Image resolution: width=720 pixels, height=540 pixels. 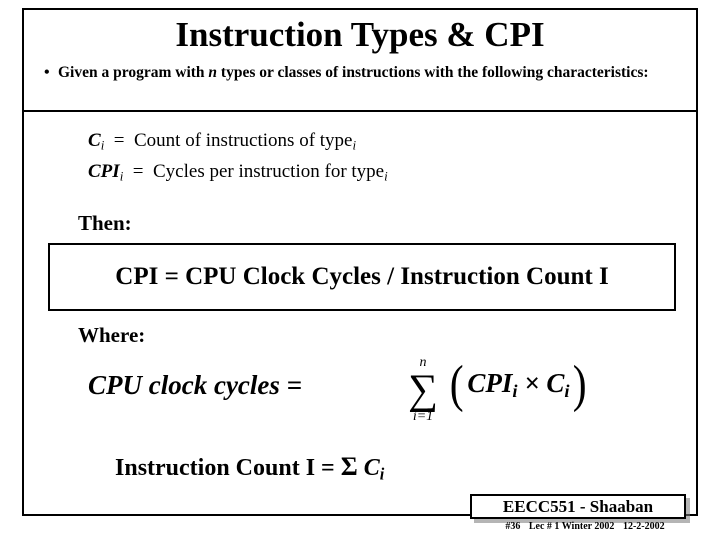 I want to click on equation-parenthesized-term: ( CPIi × Ci ), so click(x=518, y=384).